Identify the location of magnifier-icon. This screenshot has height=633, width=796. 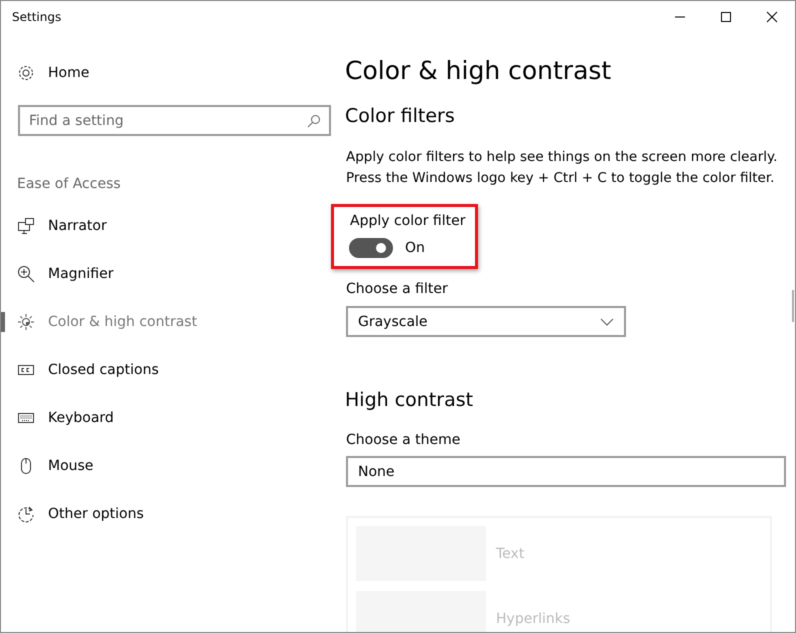
(26, 274).